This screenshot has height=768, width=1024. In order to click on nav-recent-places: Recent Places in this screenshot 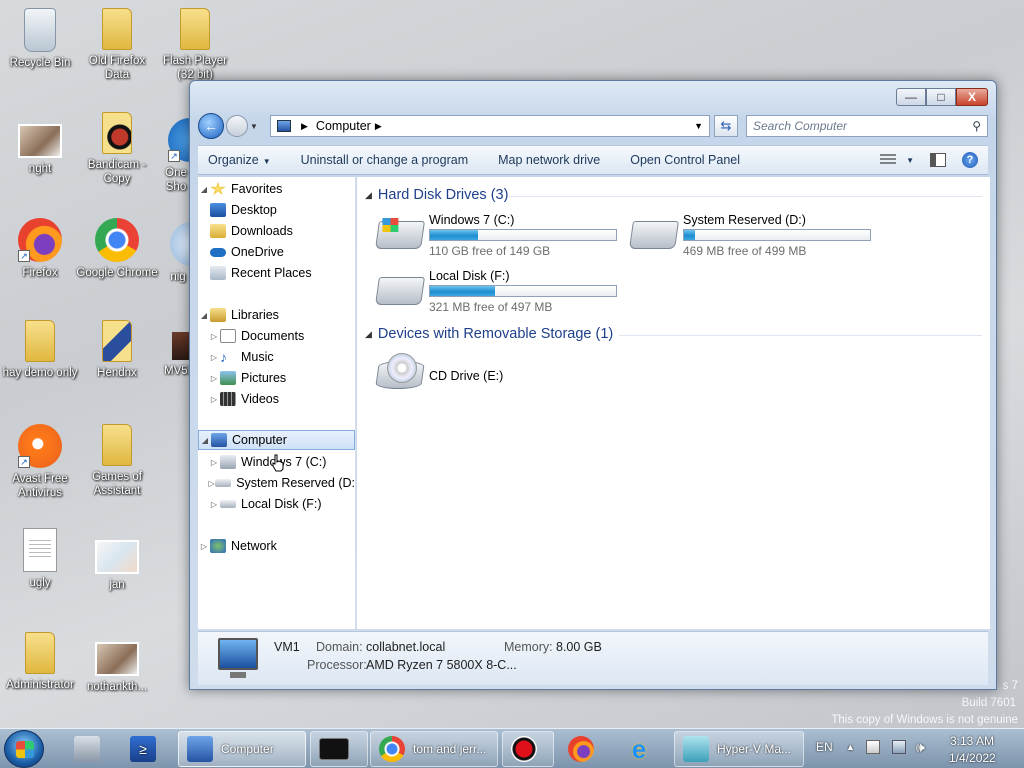, I will do `click(276, 273)`.